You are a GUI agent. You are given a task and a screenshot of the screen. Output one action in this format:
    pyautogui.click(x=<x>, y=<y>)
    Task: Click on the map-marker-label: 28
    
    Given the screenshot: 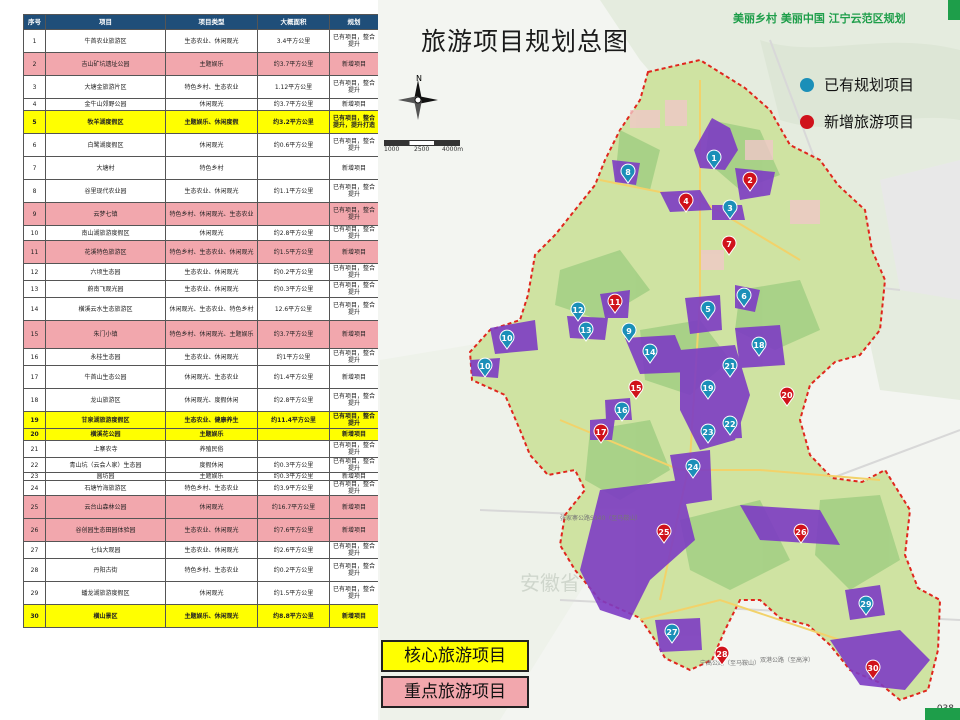 What is the action you would take?
    pyautogui.click(x=722, y=654)
    